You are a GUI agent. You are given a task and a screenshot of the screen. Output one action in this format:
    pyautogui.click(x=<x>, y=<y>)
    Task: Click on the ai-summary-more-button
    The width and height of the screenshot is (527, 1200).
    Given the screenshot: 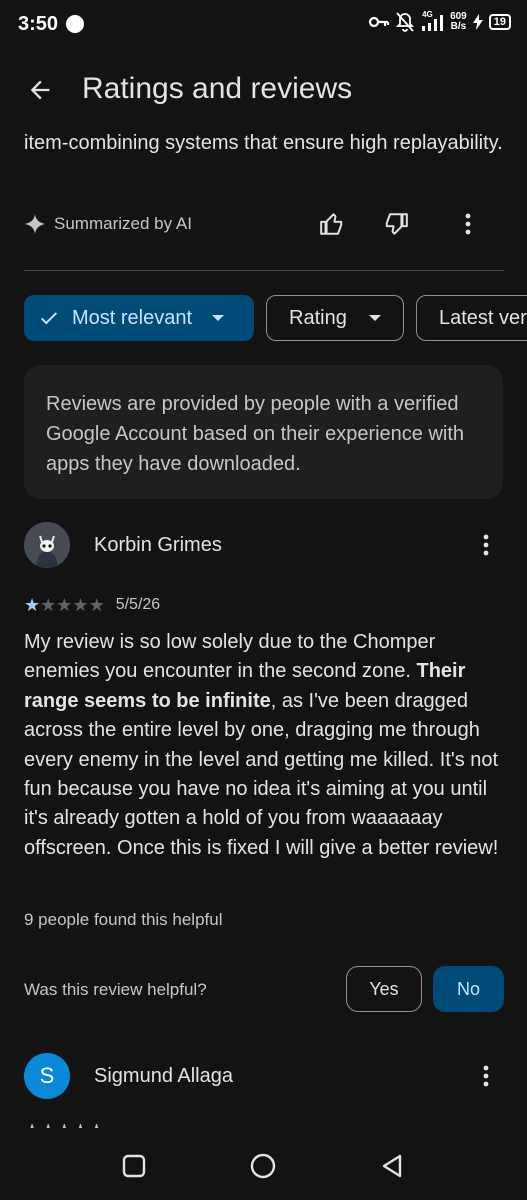 What is the action you would take?
    pyautogui.click(x=468, y=224)
    